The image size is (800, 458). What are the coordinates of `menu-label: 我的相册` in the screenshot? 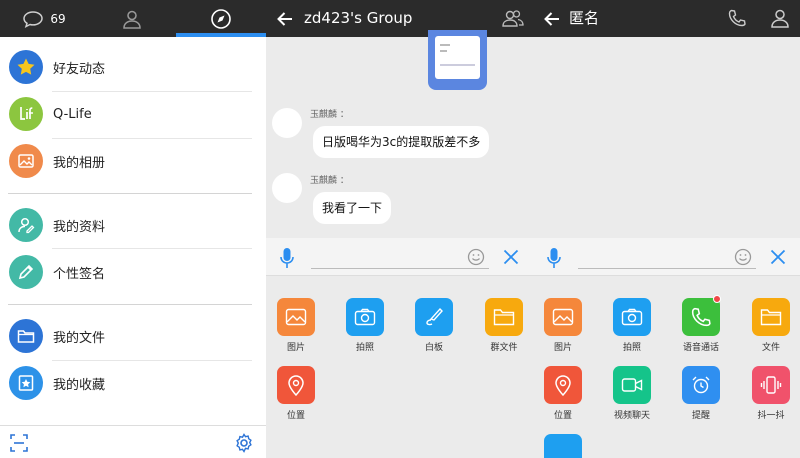 It's located at (79, 163).